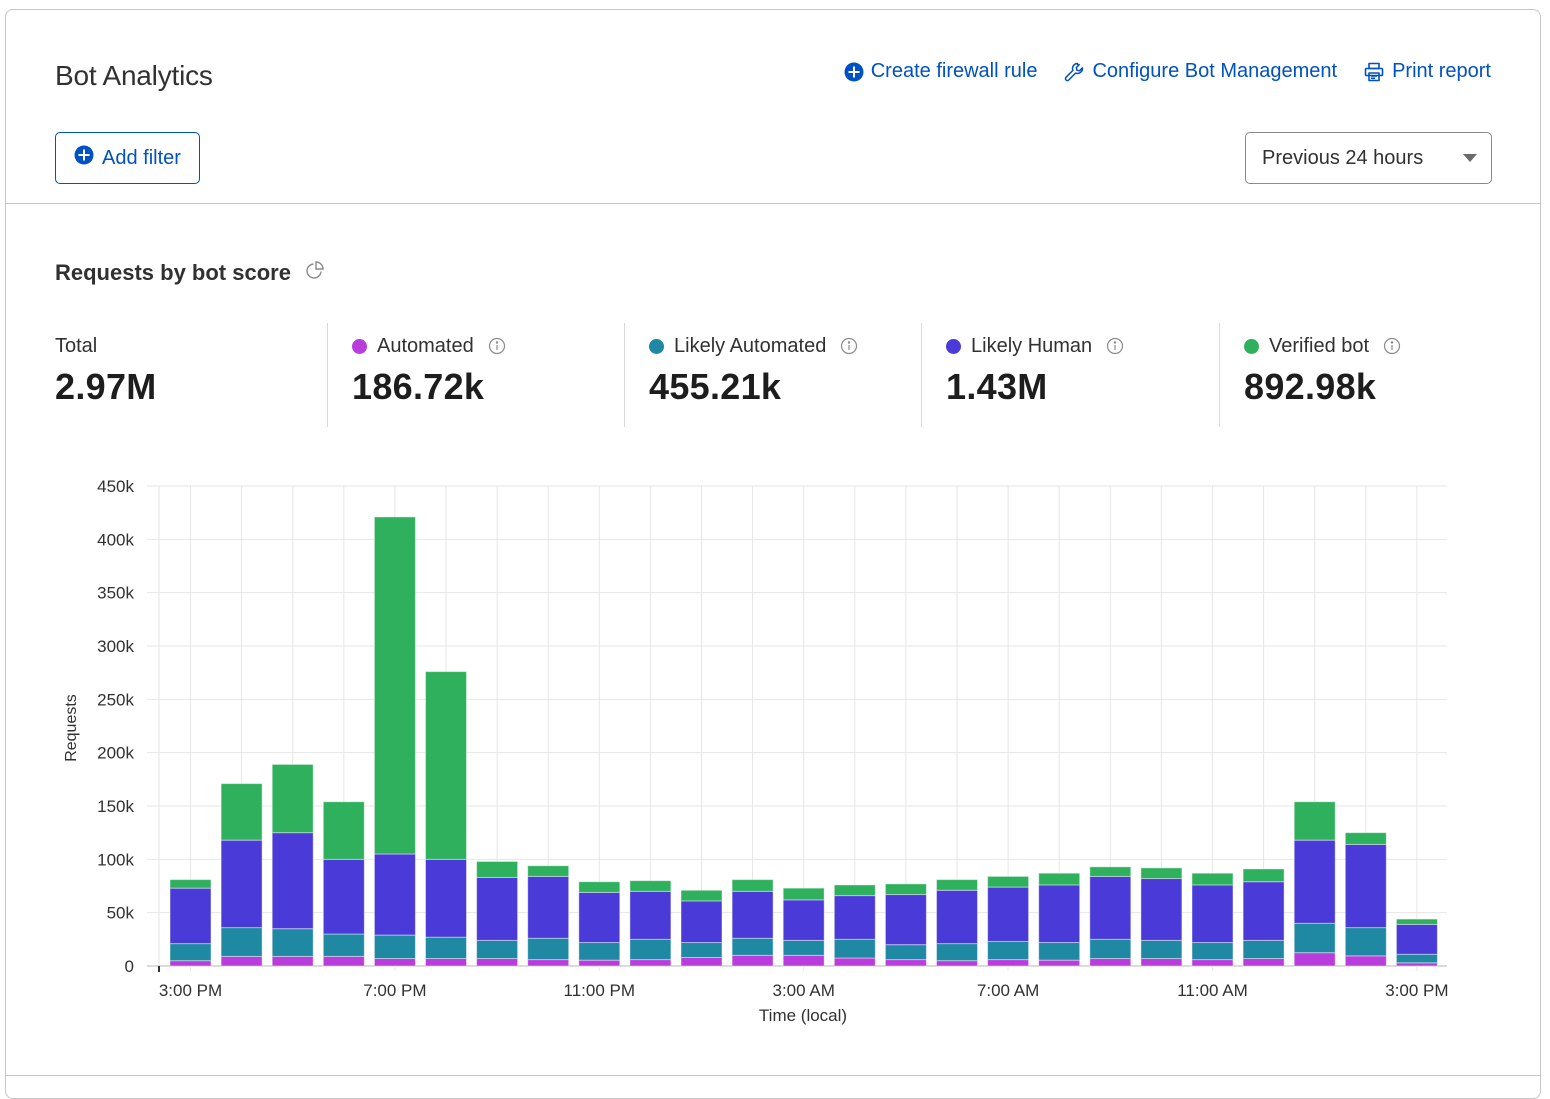 The width and height of the screenshot is (1550, 1099). Describe the element at coordinates (1368, 158) in the screenshot. I see `time-range-select: Previous 24 hours` at that location.